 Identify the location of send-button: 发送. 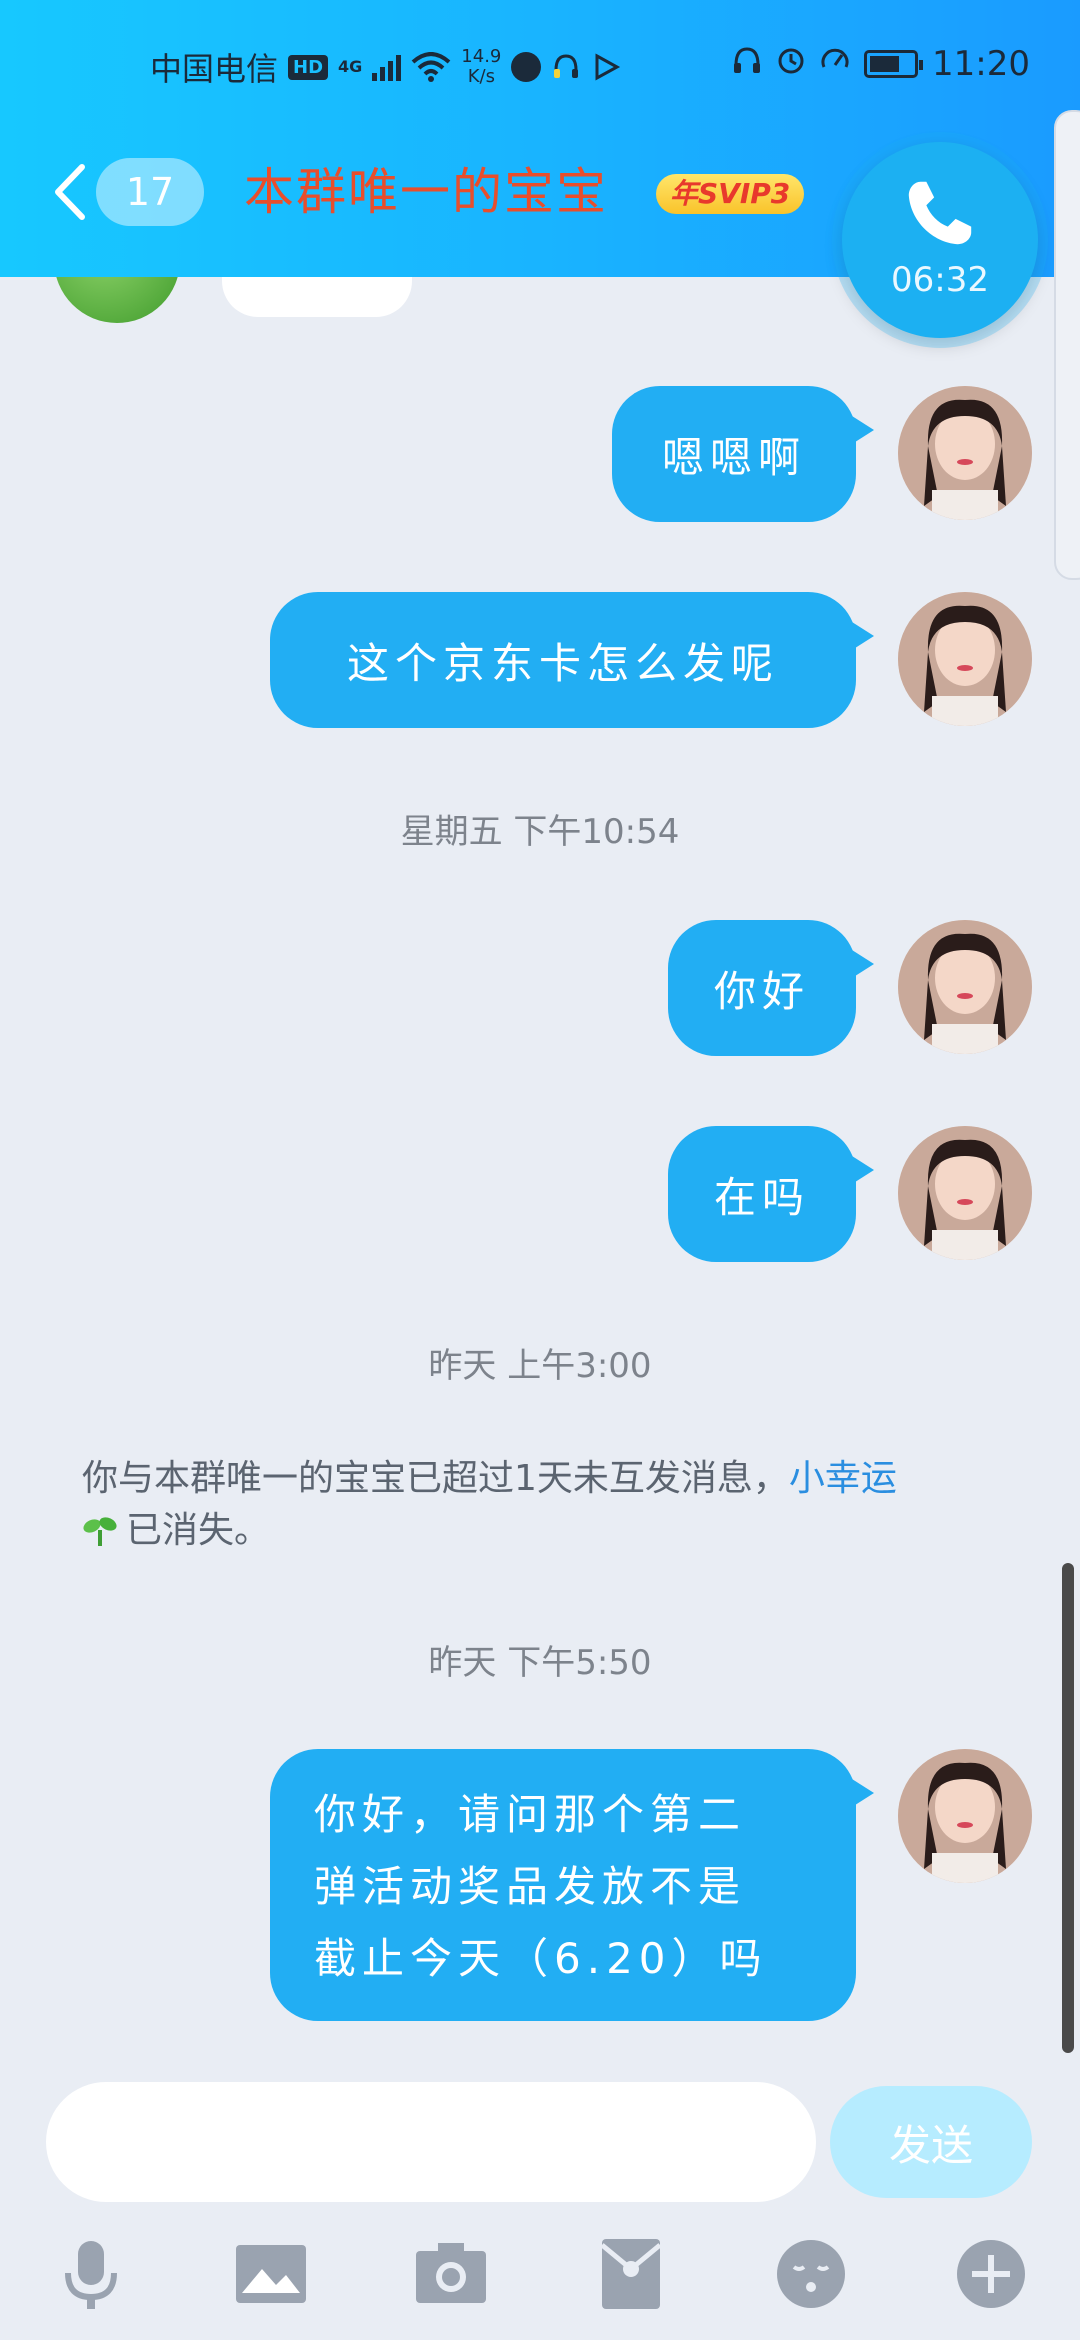
(931, 2142).